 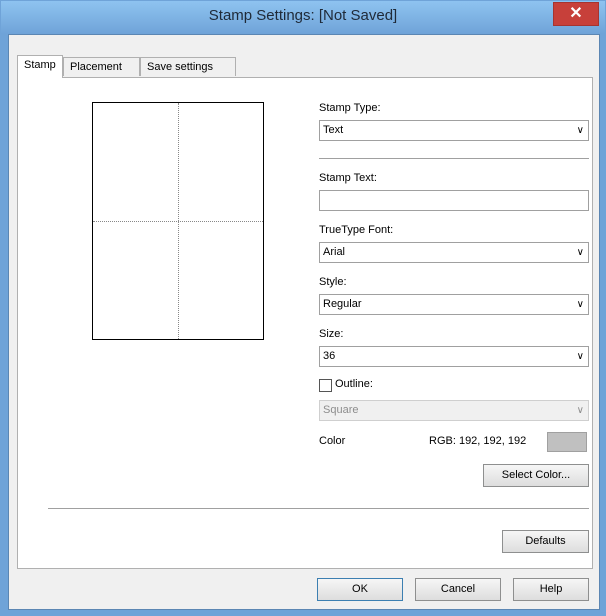 I want to click on stamp-type-value: Text, so click(x=333, y=130).